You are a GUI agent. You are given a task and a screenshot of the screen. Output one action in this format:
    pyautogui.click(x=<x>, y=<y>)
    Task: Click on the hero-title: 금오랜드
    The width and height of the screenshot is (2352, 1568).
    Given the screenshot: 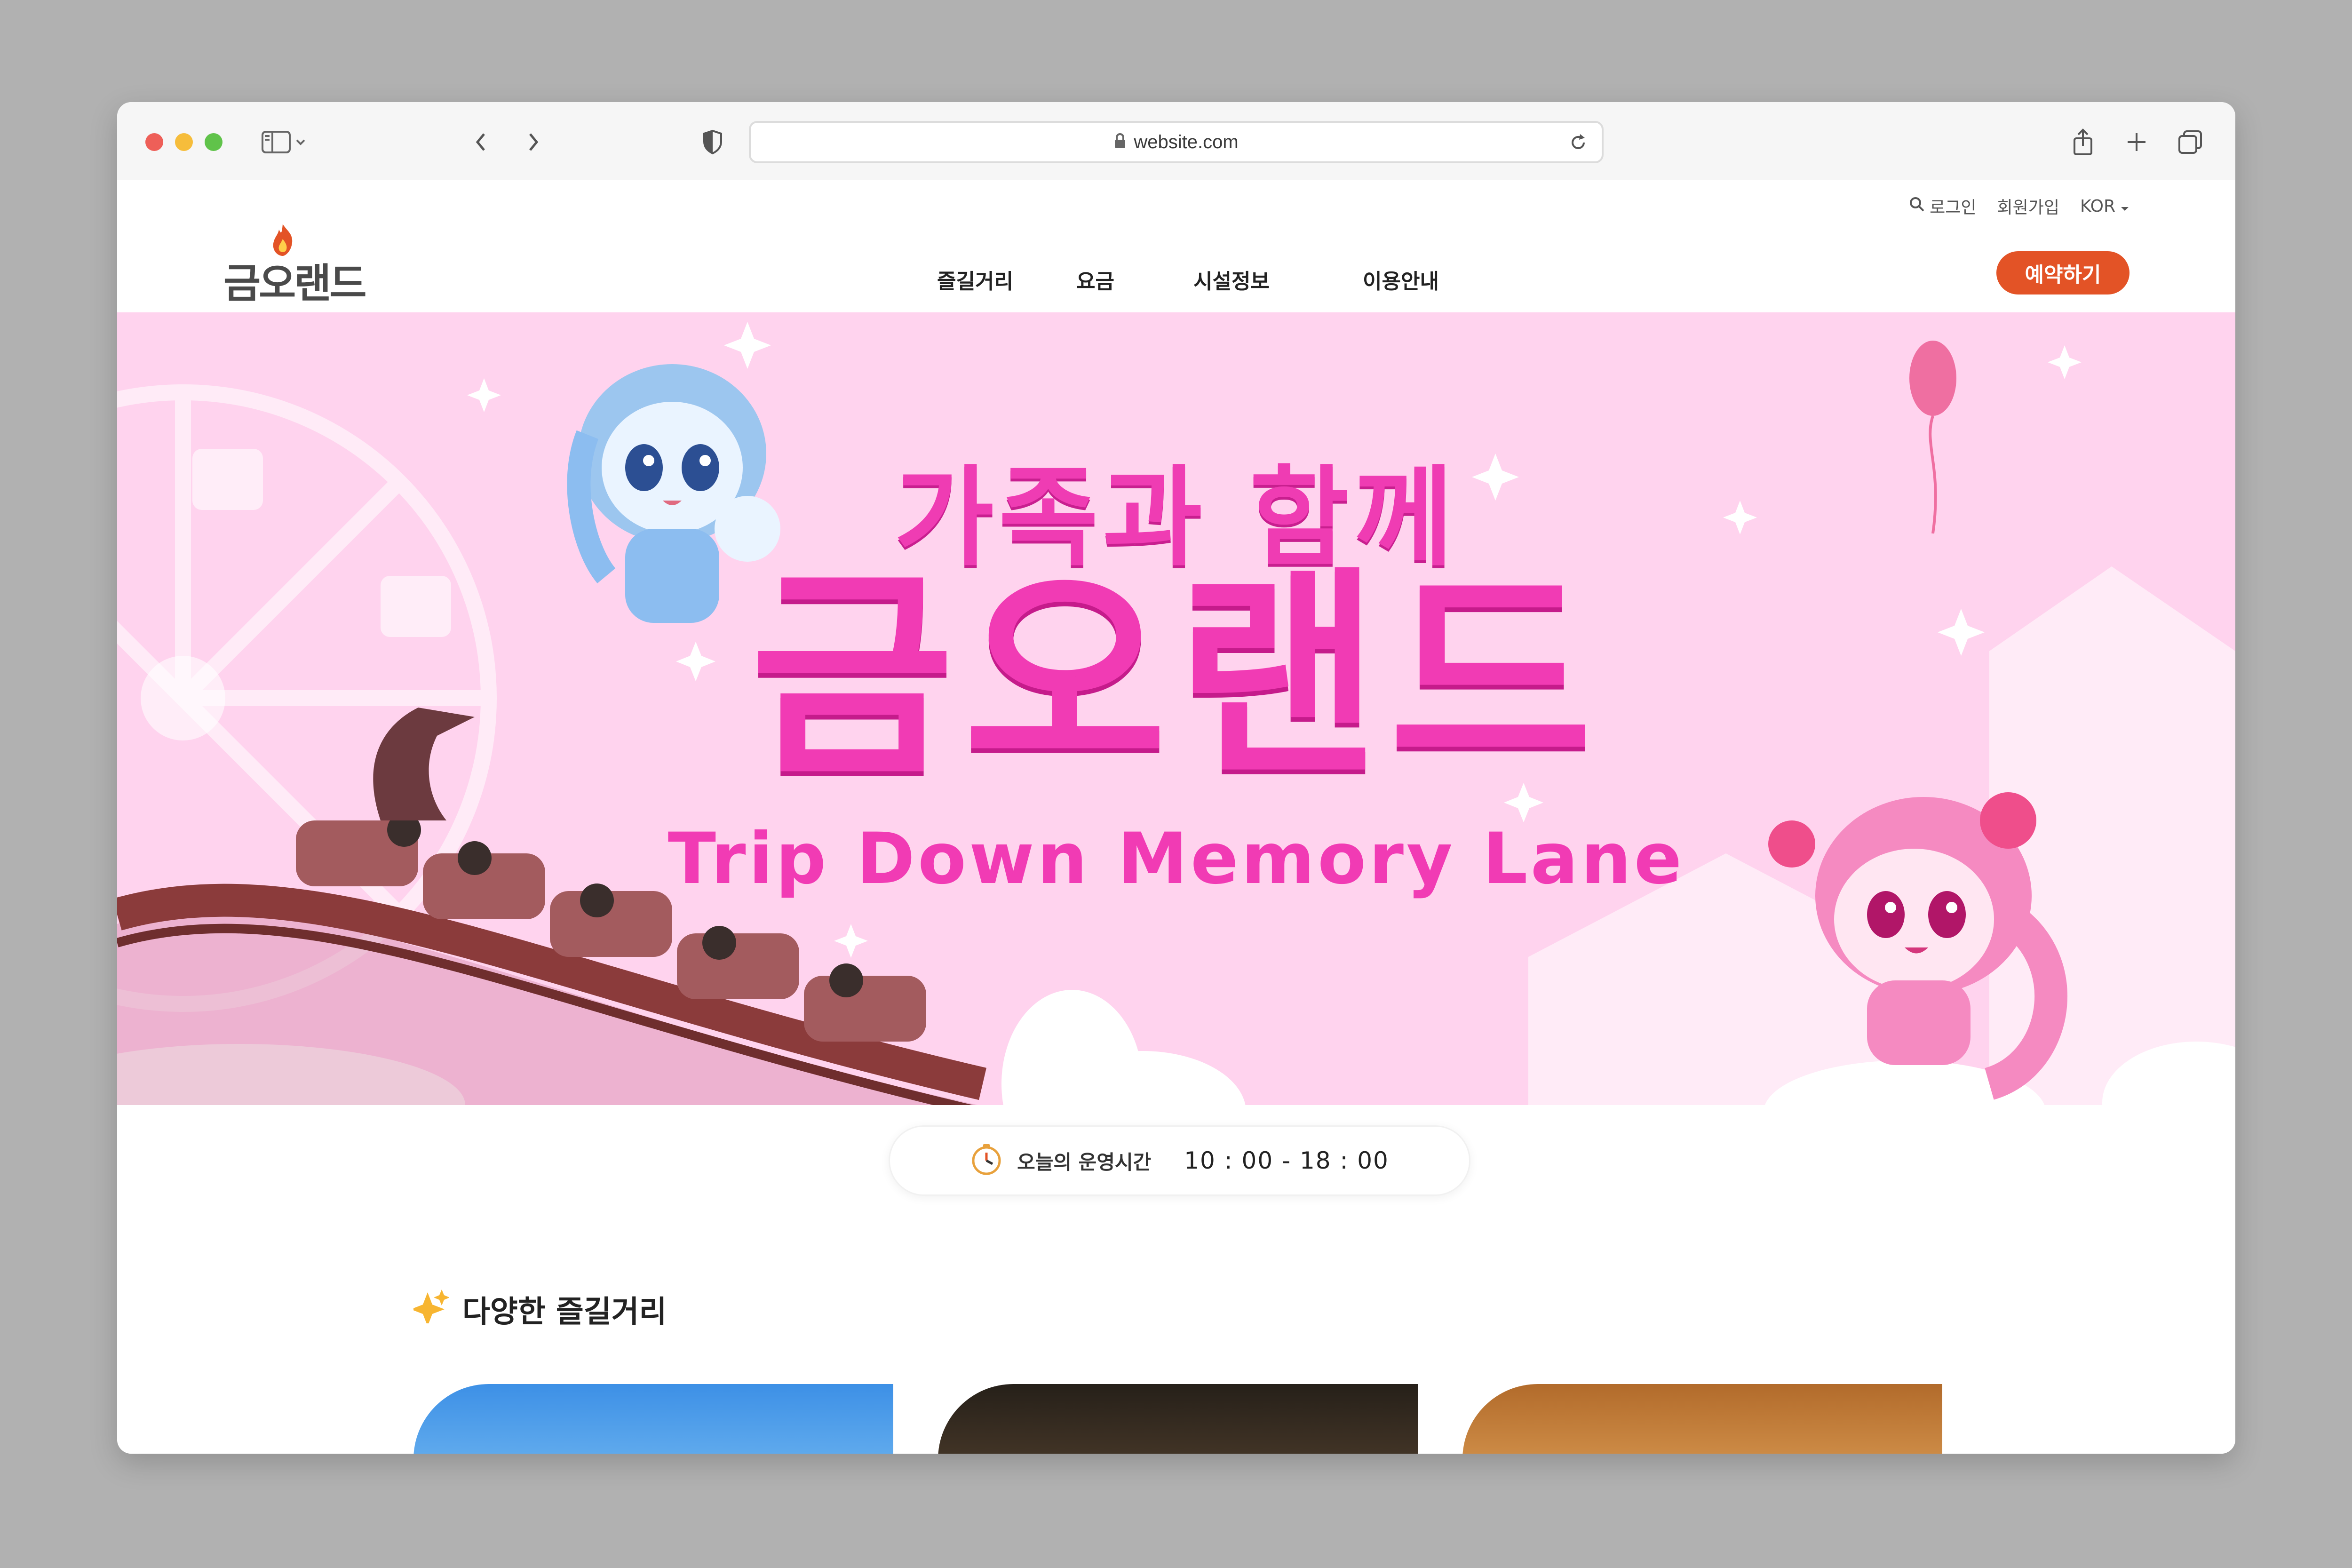 What is the action you would take?
    pyautogui.click(x=1176, y=676)
    